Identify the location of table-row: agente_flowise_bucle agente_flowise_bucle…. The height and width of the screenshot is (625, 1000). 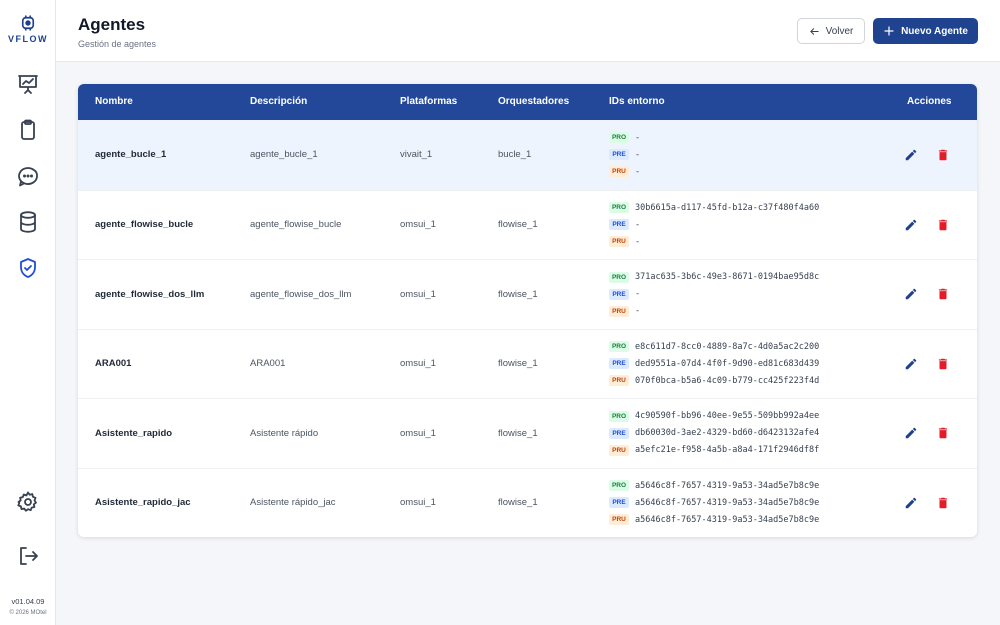
(527, 224).